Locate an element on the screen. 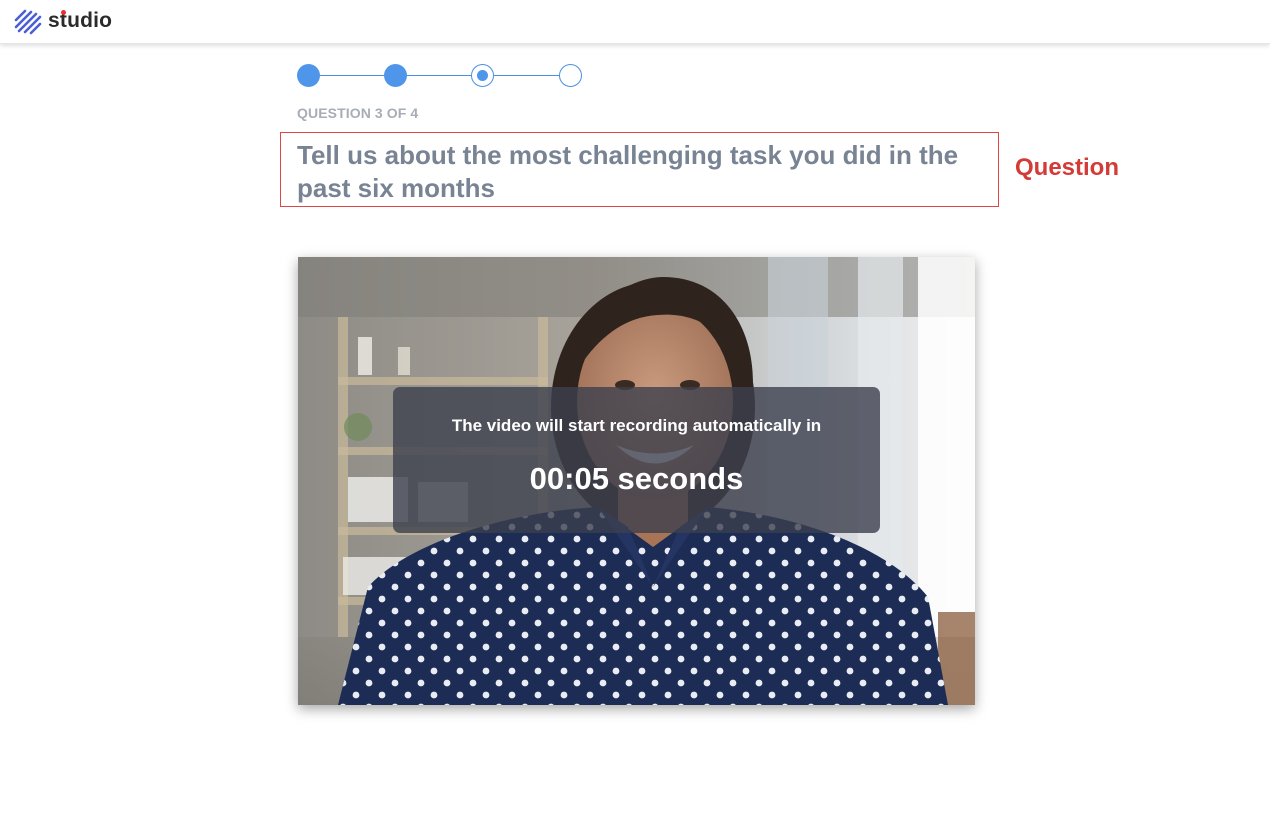 The image size is (1270, 830). brand-dot-icon is located at coordinates (63, 12).